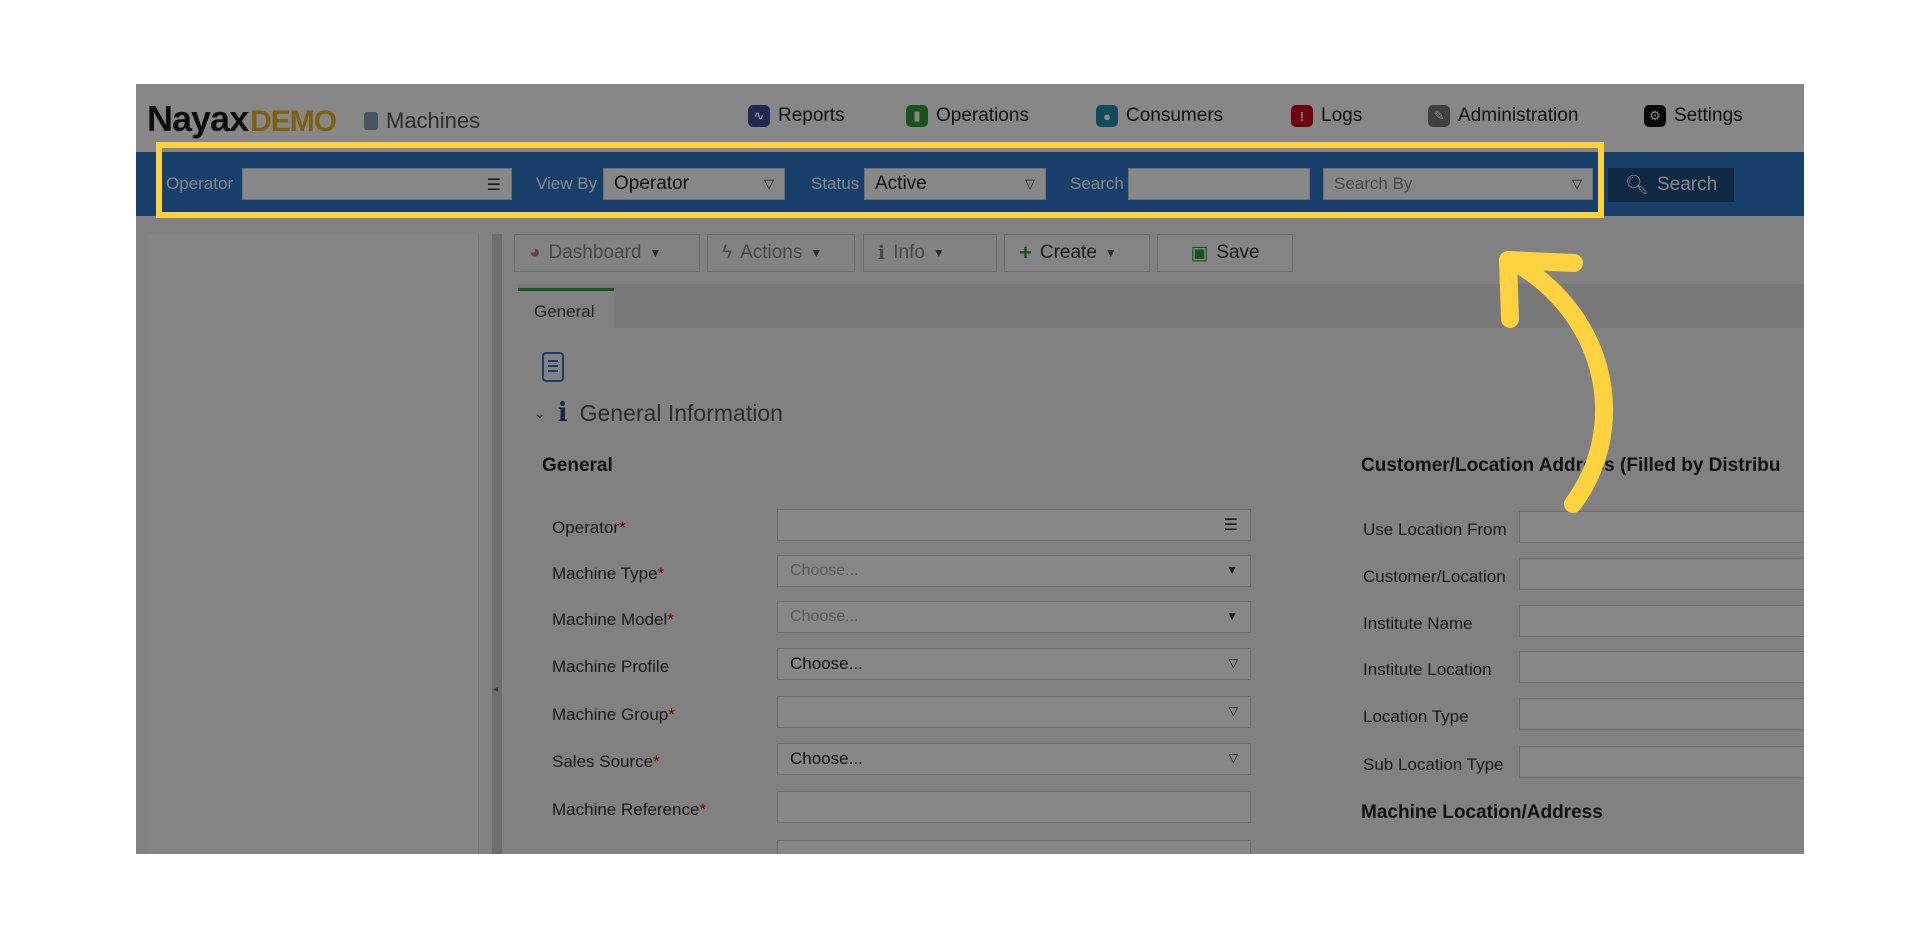 The height and width of the screenshot is (928, 1920). I want to click on curved-arrow-icon, so click(1556, 382).